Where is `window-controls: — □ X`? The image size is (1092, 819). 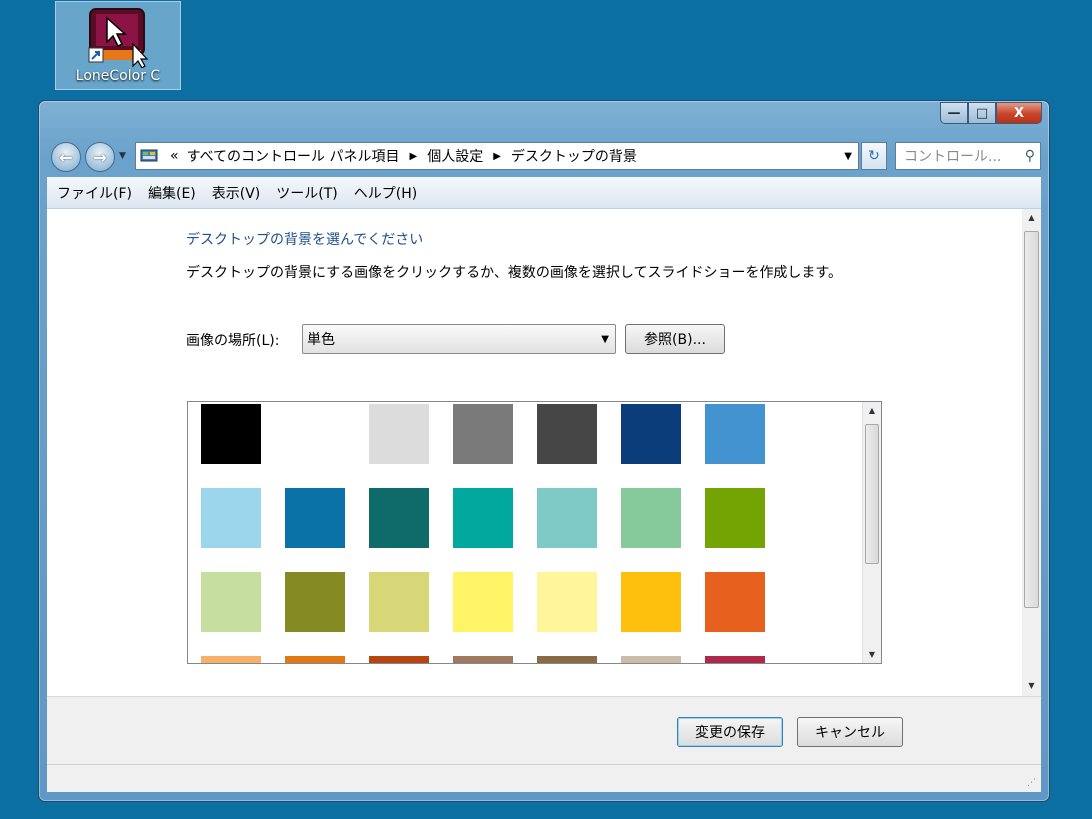 window-controls: — □ X is located at coordinates (991, 113).